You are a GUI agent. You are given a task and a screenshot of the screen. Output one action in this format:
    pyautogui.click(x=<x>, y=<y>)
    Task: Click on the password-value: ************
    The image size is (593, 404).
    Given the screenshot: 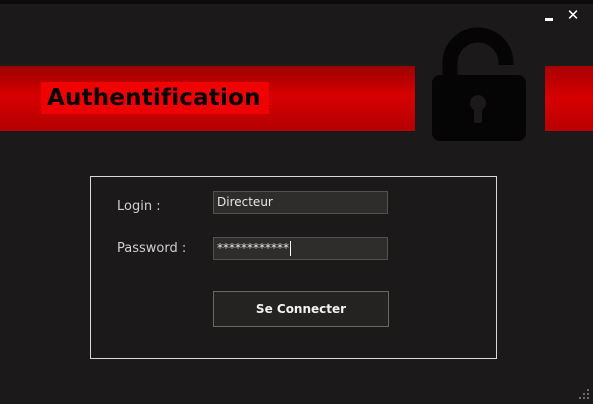 What is the action you would take?
    pyautogui.click(x=253, y=248)
    